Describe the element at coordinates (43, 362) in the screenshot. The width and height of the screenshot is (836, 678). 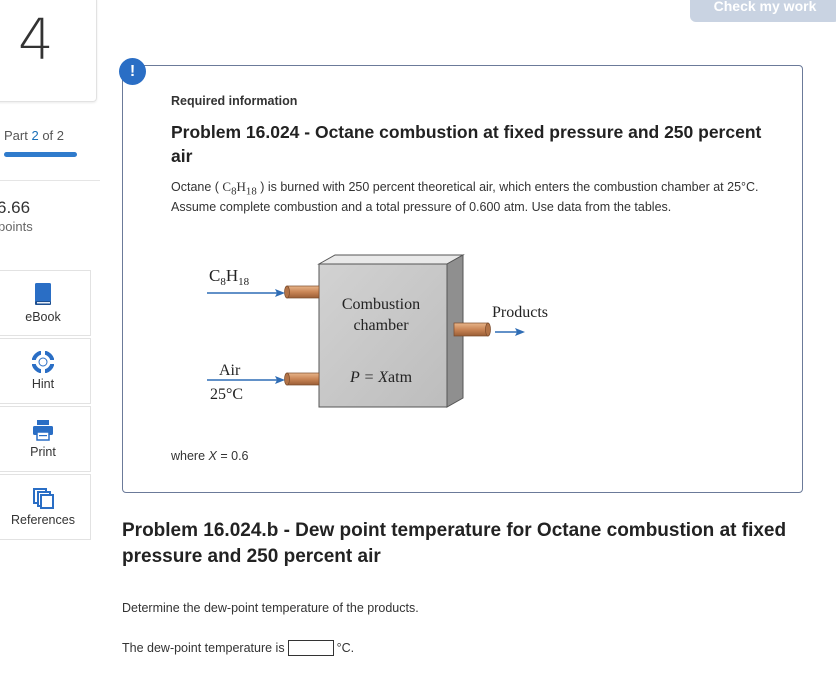
I see `lifebuoy-icon` at that location.